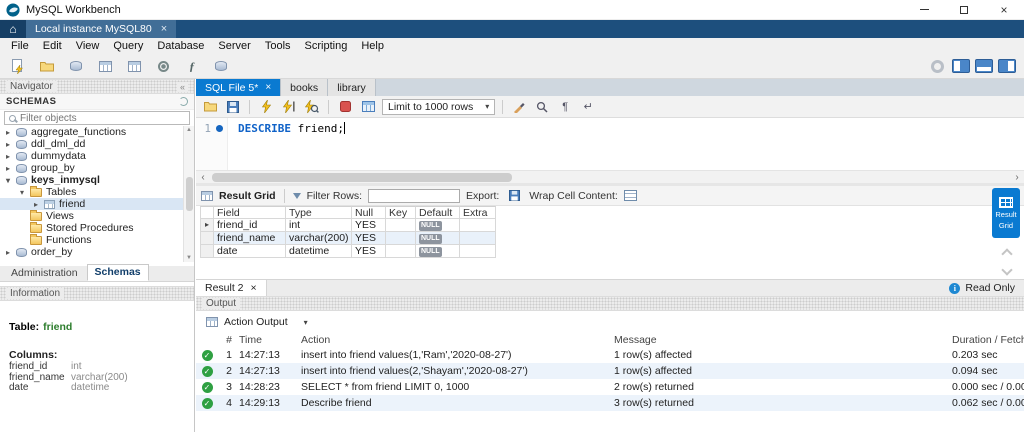 This screenshot has height=432, width=1024. What do you see at coordinates (20, 46) in the screenshot?
I see `menu-file: File` at bounding box center [20, 46].